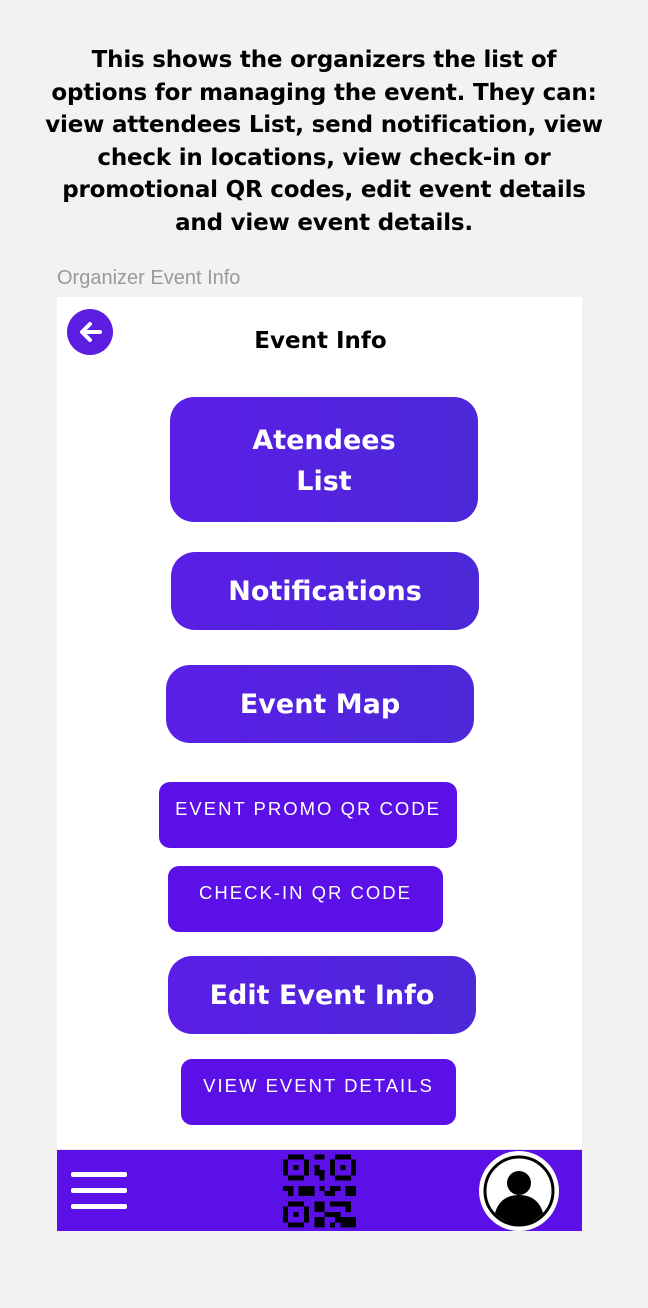  I want to click on qr-code-icon, so click(319, 1191).